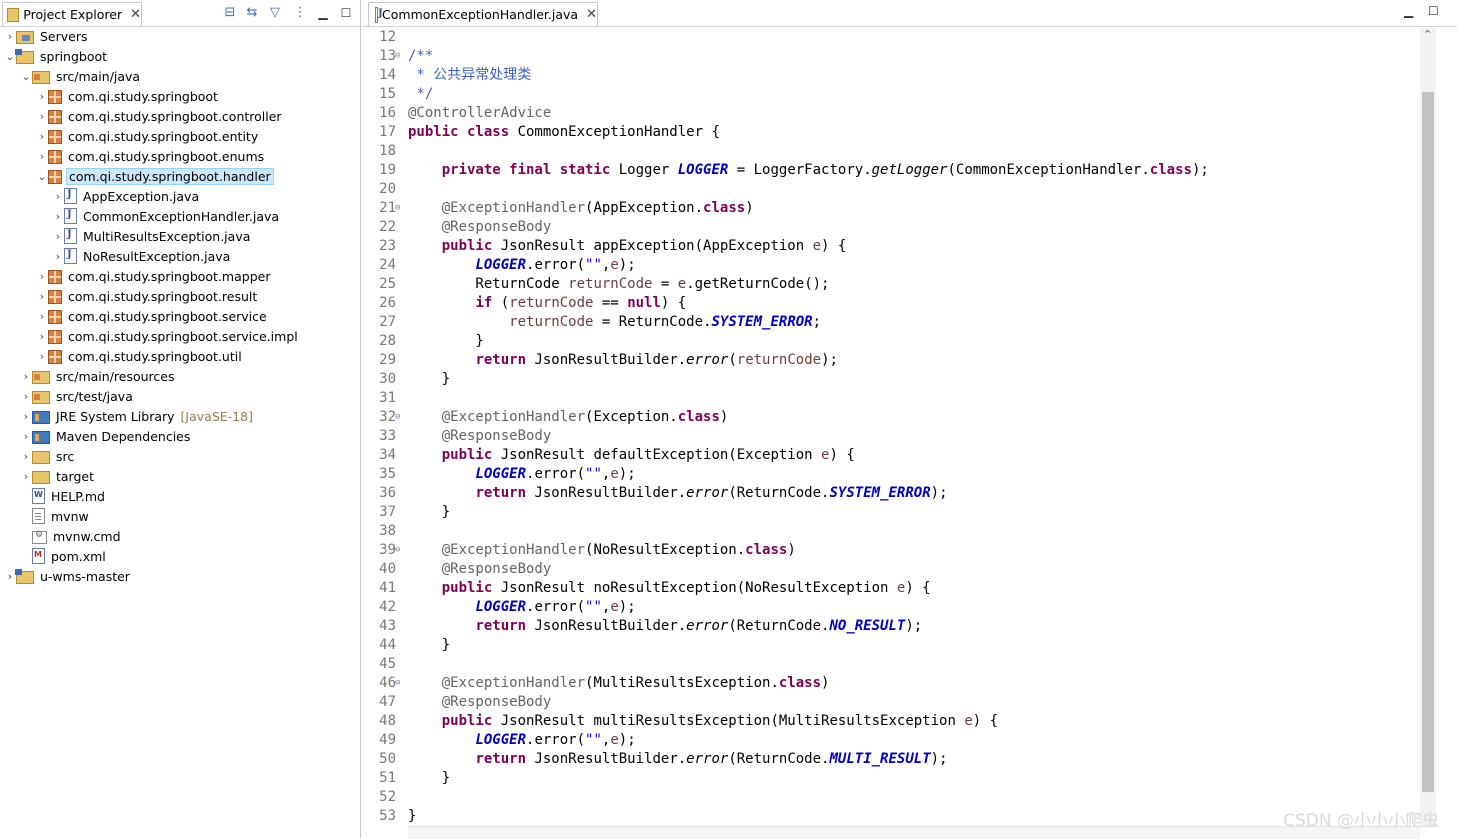 The image size is (1457, 839). What do you see at coordinates (230, 13) in the screenshot?
I see `collapse-all-icon: ⊟` at bounding box center [230, 13].